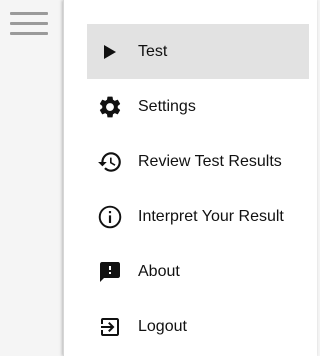 This screenshot has height=356, width=320. I want to click on history-icon, so click(110, 162).